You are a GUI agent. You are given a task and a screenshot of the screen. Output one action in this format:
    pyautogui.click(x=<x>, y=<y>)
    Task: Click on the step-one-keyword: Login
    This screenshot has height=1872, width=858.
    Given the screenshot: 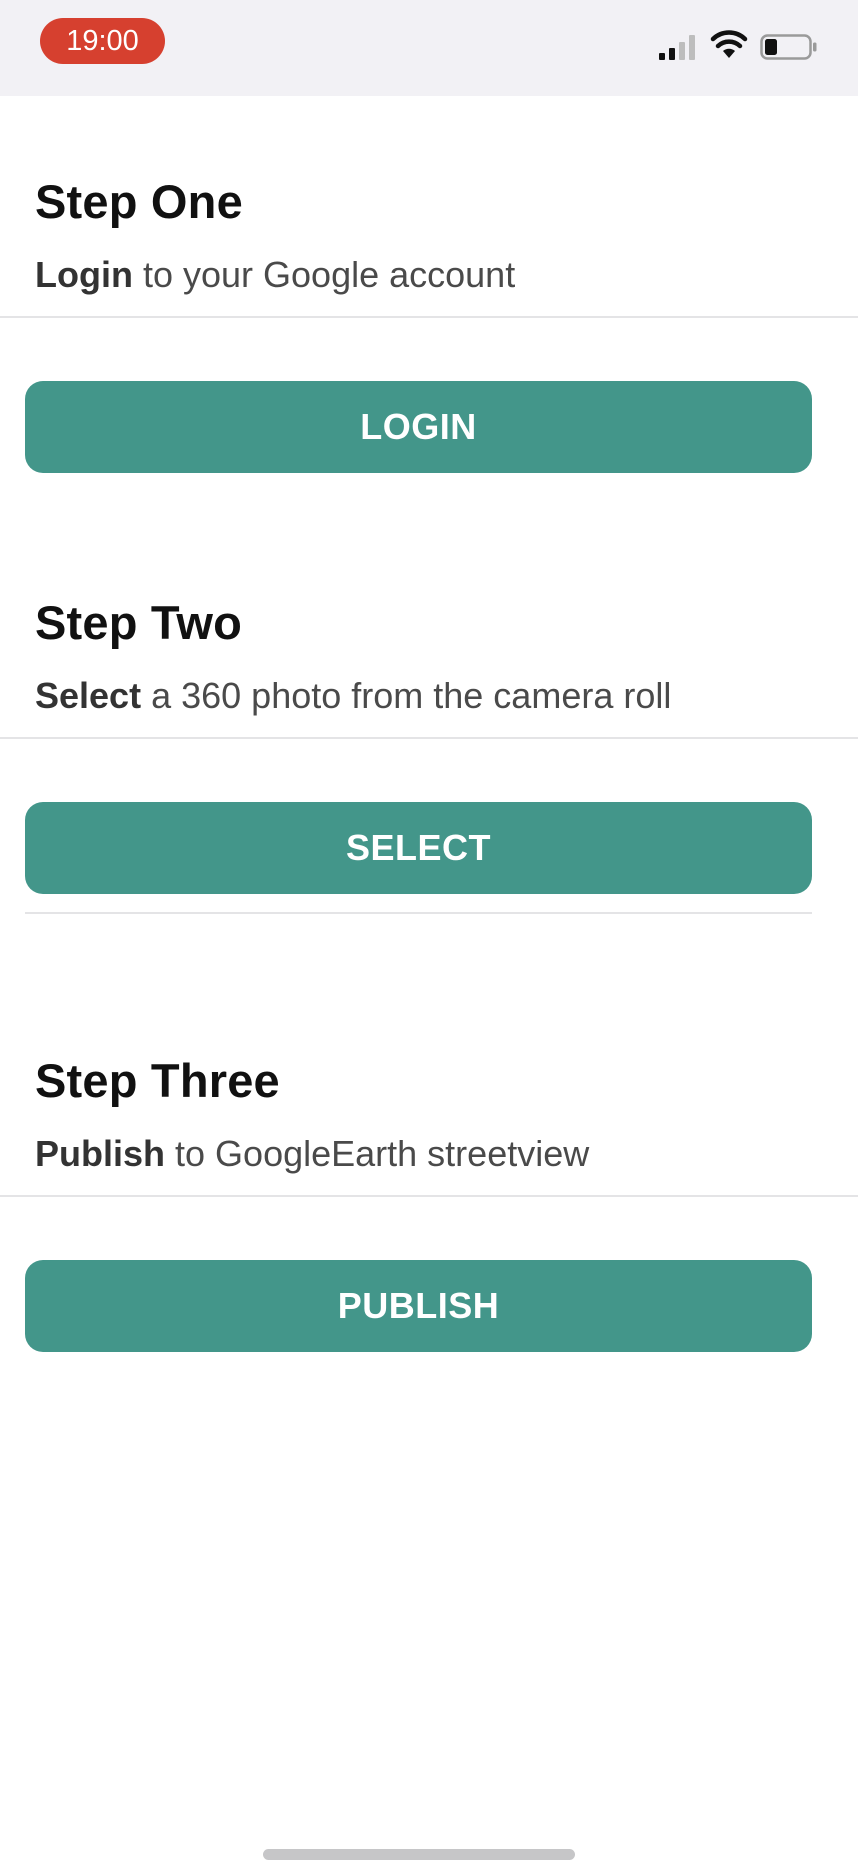 What is the action you would take?
    pyautogui.click(x=84, y=274)
    